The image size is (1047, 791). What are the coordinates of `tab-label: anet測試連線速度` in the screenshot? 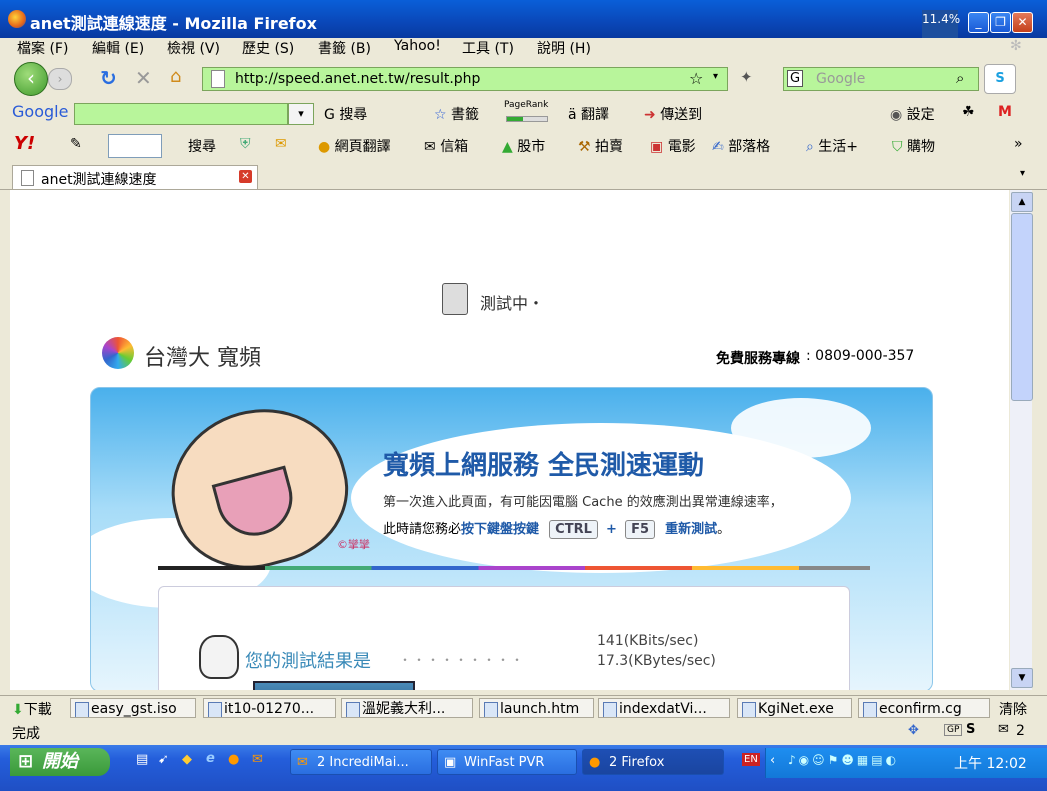 It's located at (99, 180).